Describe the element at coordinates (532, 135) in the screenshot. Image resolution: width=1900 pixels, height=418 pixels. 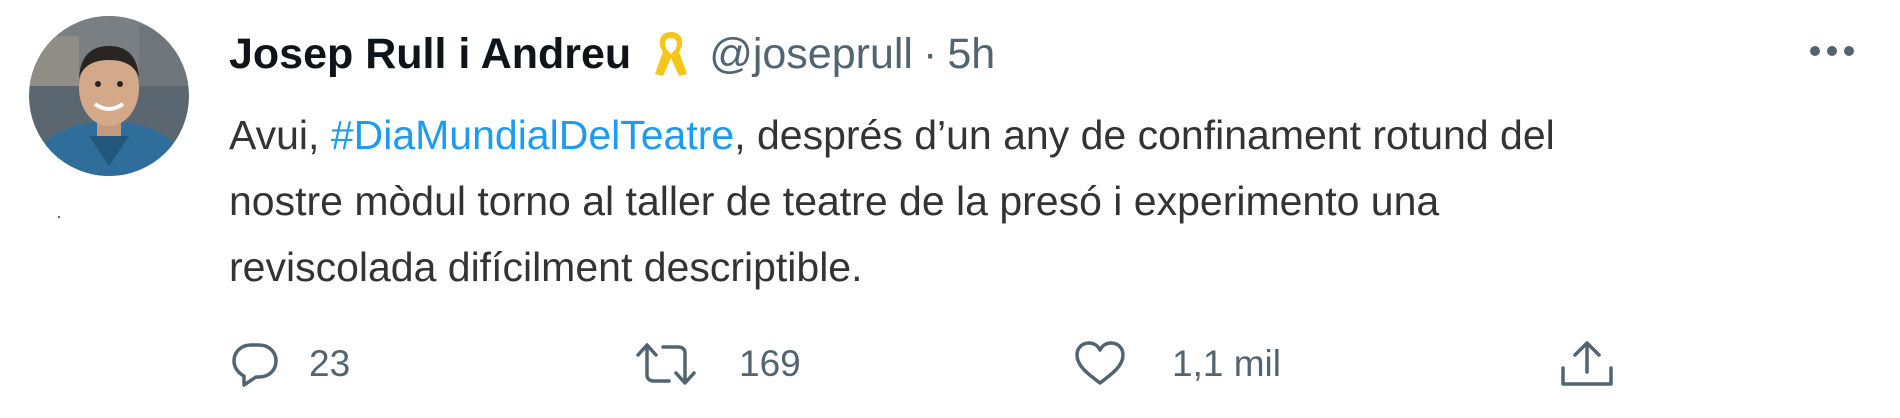
I see `hashtag-link: #DiaMundialDelTeatre` at that location.